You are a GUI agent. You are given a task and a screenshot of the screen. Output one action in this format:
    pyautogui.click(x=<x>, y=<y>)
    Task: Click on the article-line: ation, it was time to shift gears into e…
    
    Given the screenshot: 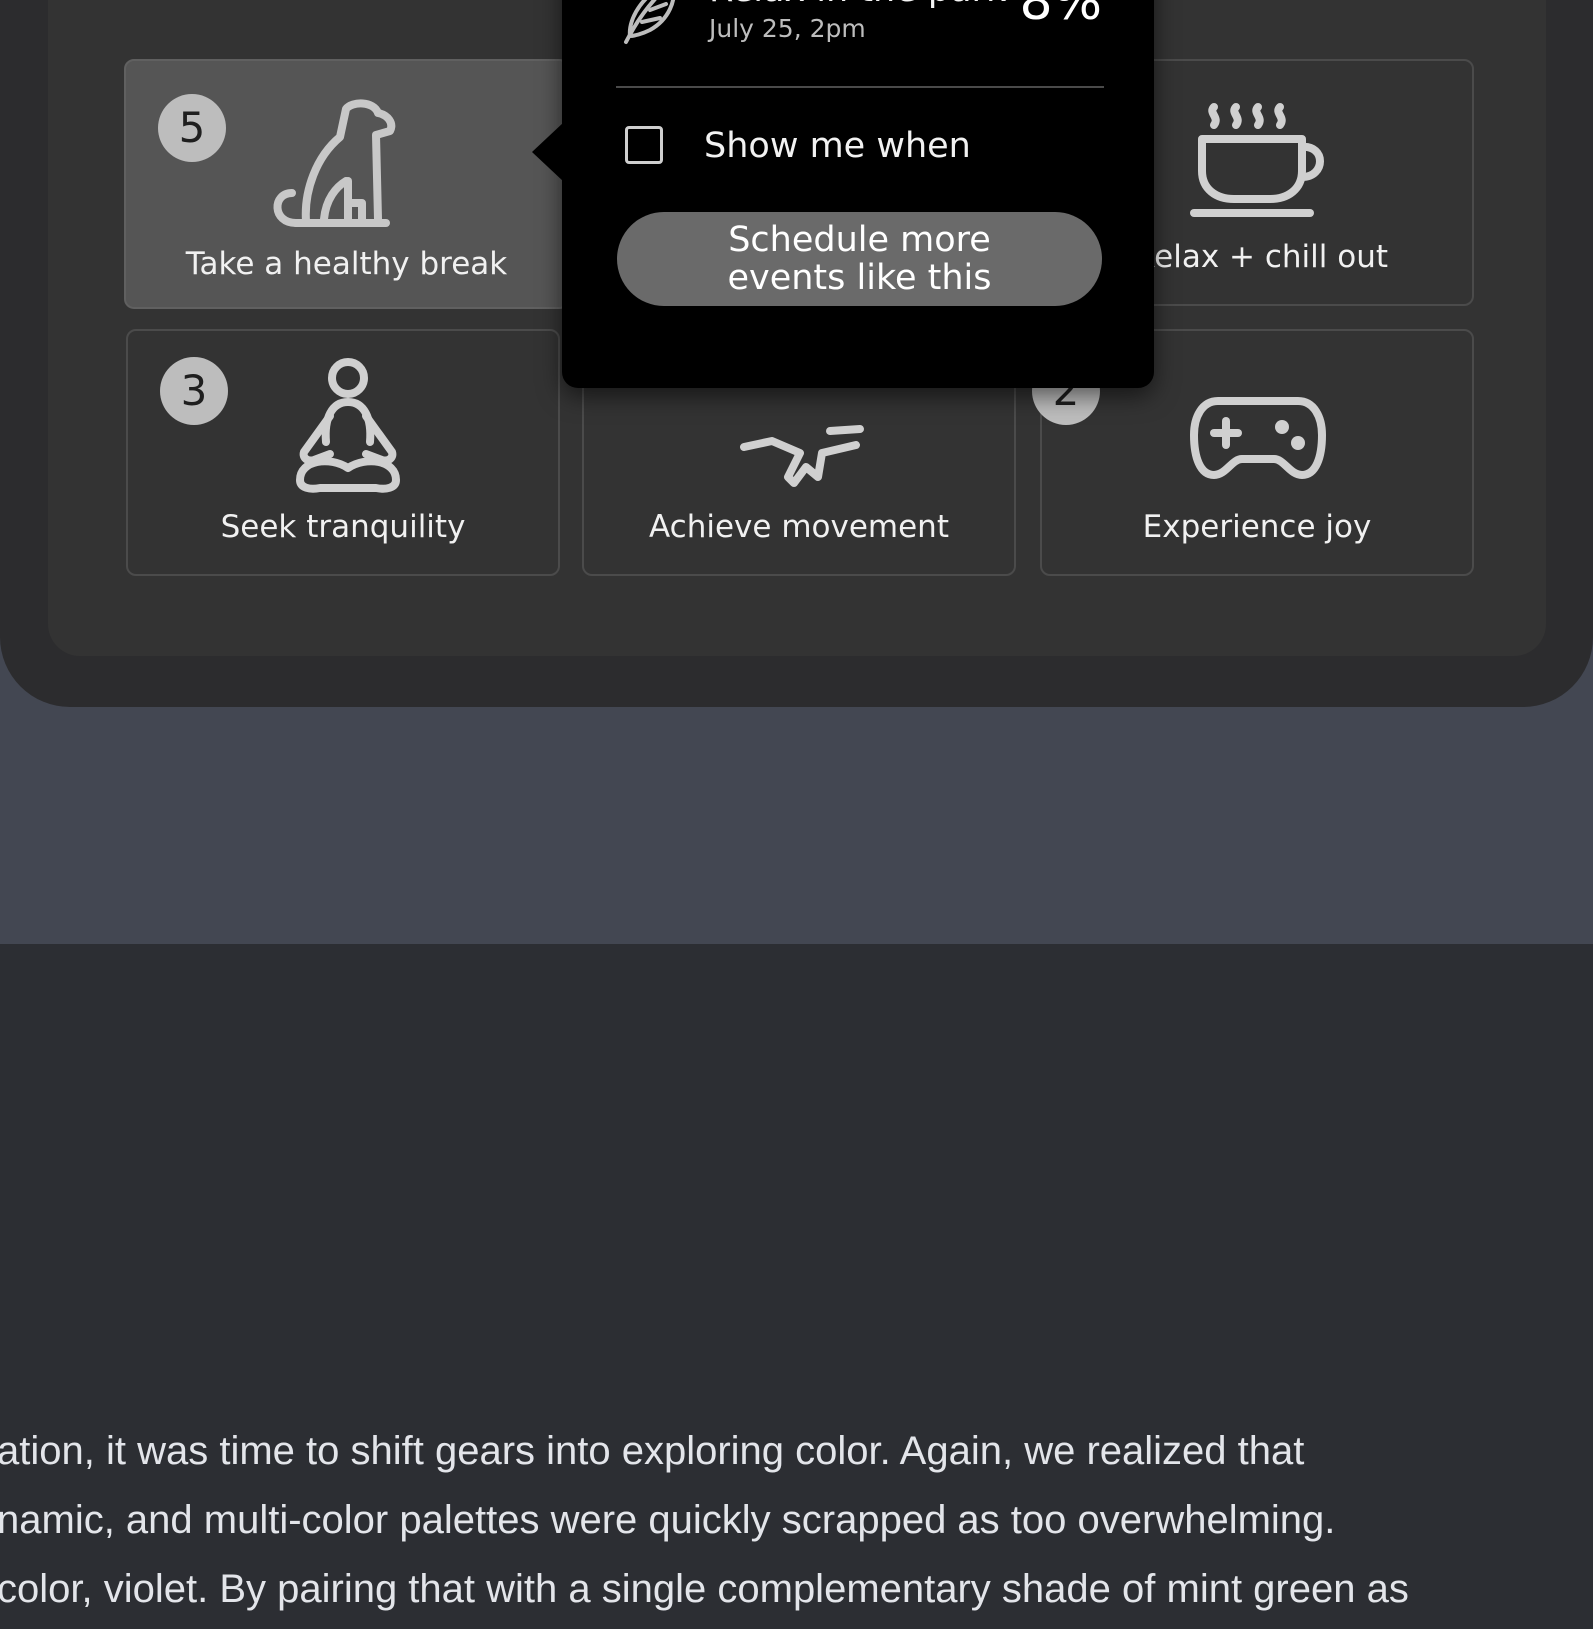 What is the action you would take?
    pyautogui.click(x=652, y=1451)
    